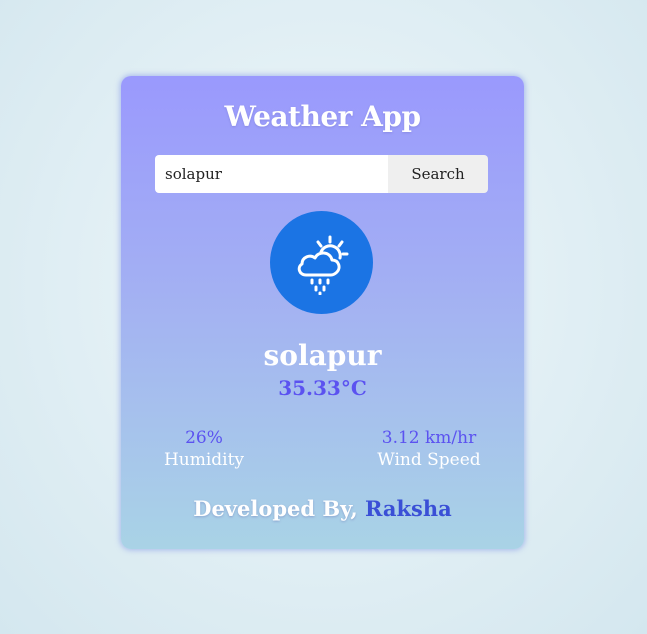 The image size is (647, 634). Describe the element at coordinates (322, 116) in the screenshot. I see `app-title: Weather App` at that location.